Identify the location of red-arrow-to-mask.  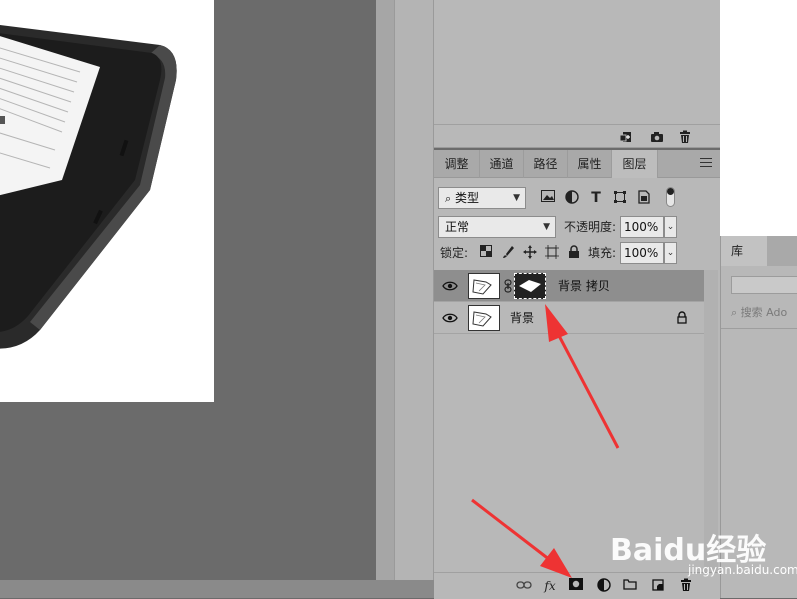
(582, 376).